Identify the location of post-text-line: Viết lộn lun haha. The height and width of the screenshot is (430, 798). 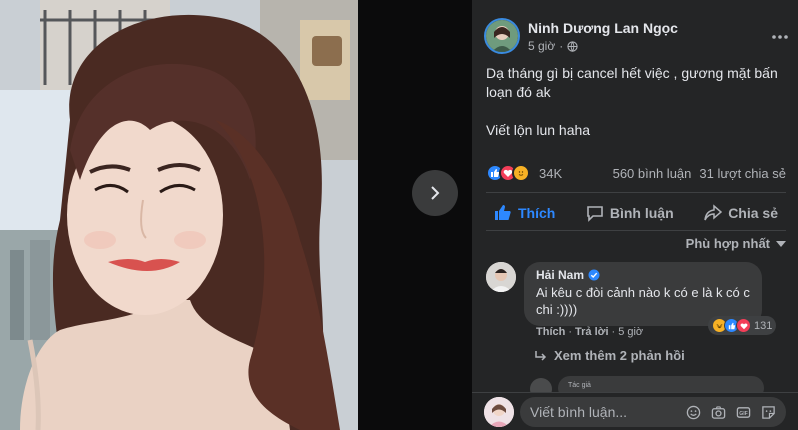
(538, 130).